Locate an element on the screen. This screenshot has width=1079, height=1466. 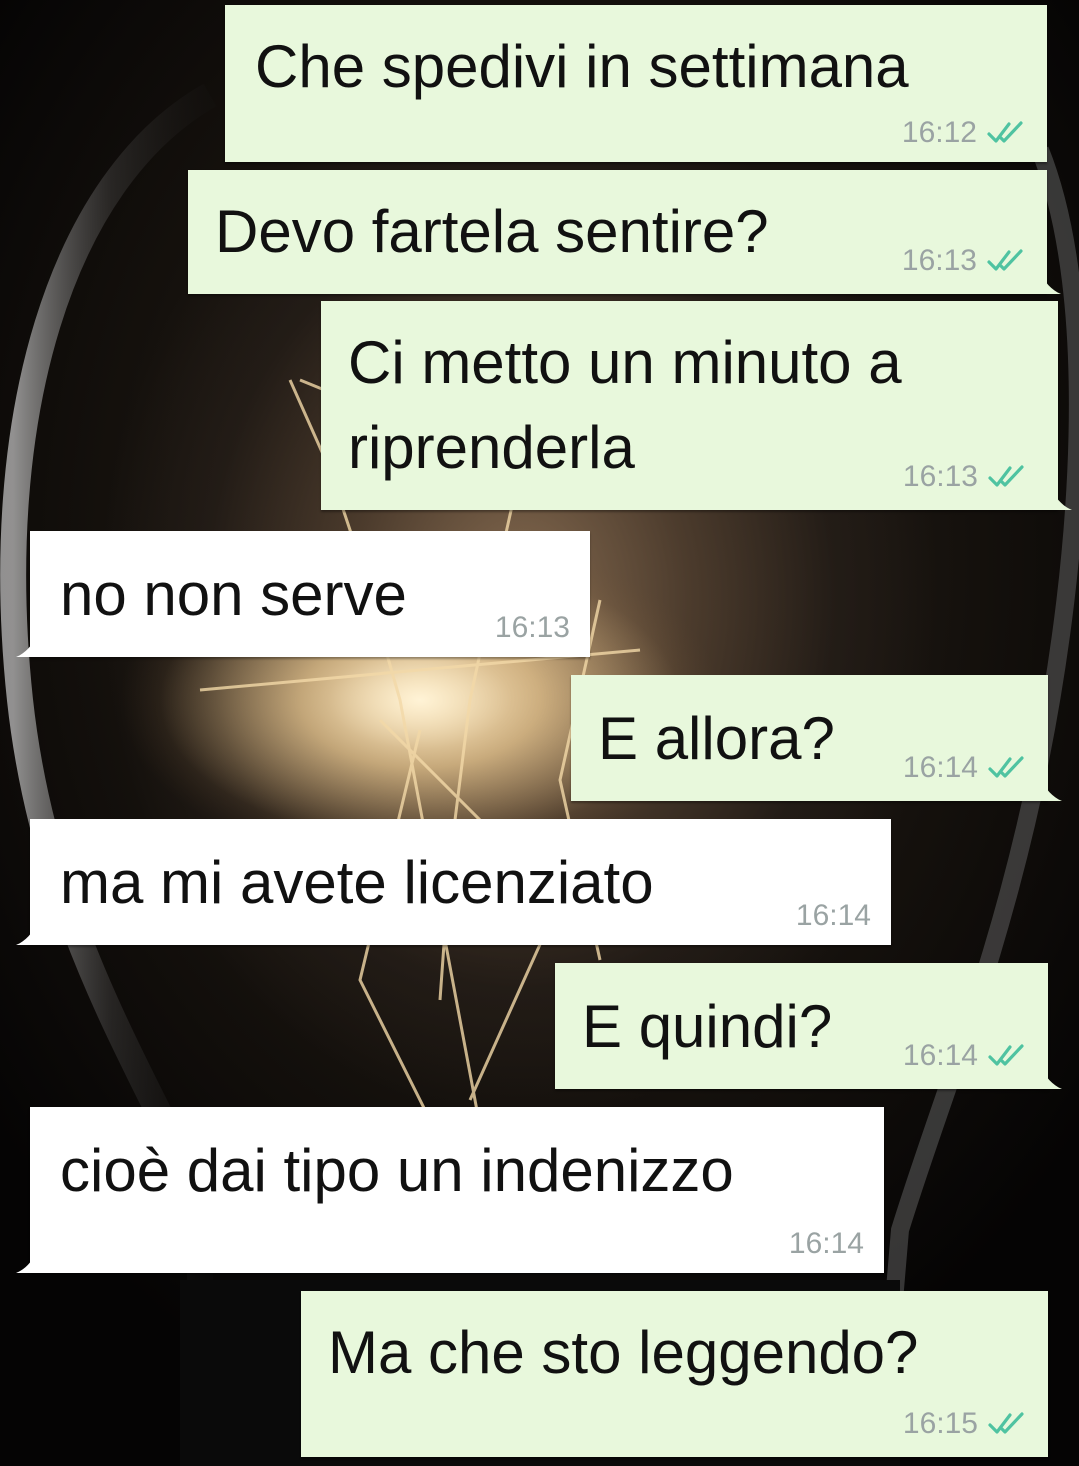
message-text: Ma che sto leggendo? is located at coordinates (623, 1352).